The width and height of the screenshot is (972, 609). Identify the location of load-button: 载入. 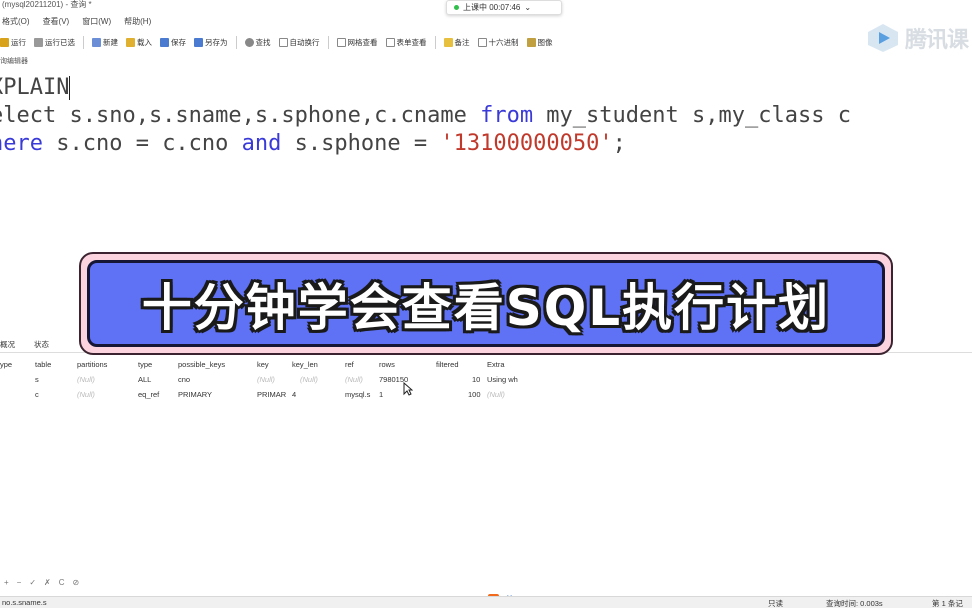
(139, 42).